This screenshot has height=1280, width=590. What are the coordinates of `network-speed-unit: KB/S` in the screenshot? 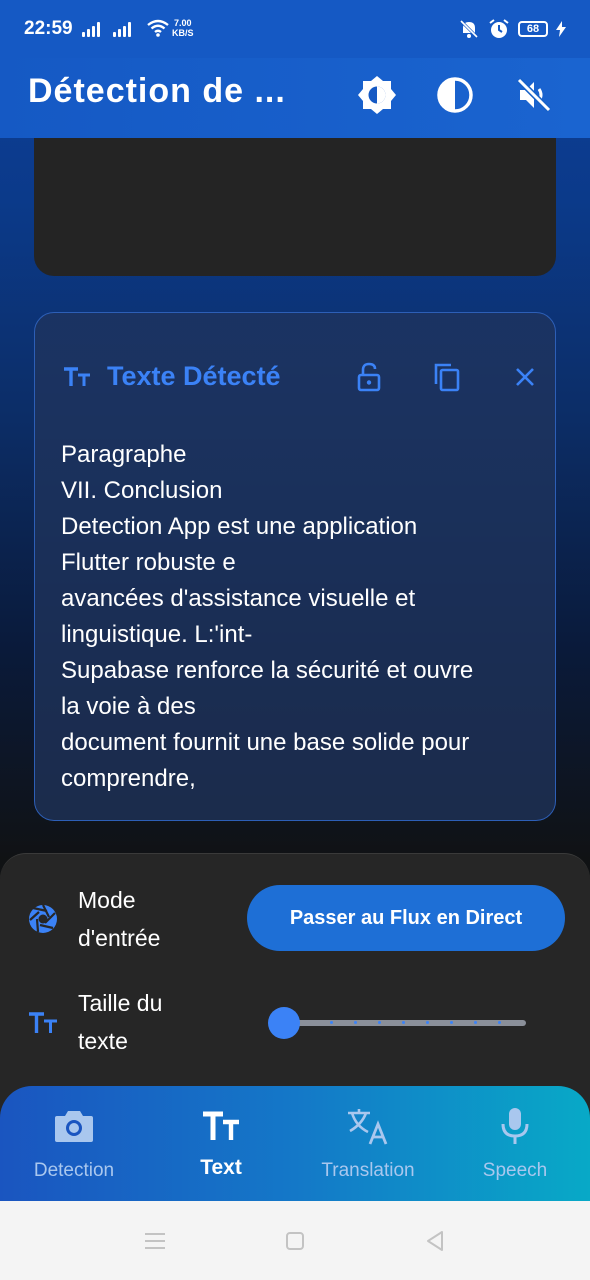 It's located at (183, 33).